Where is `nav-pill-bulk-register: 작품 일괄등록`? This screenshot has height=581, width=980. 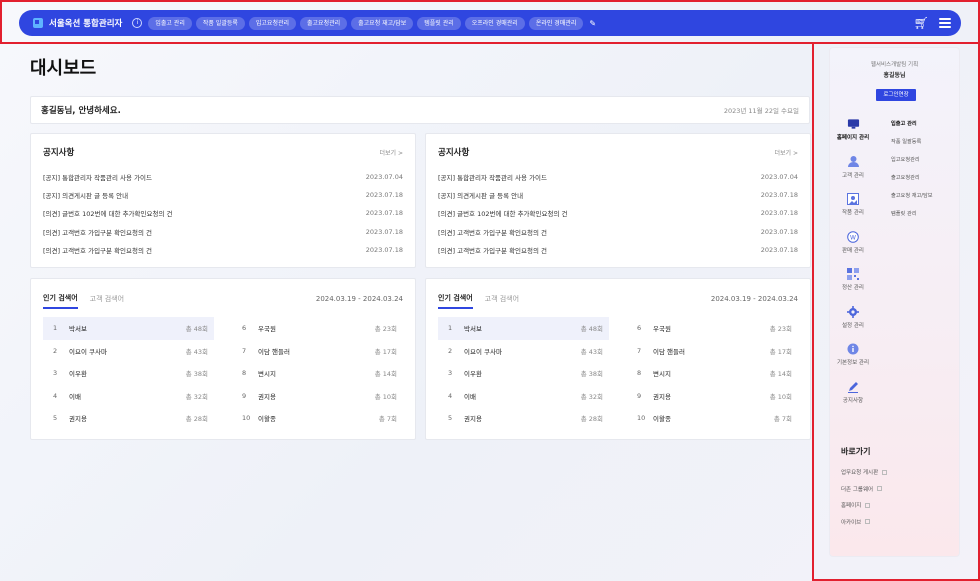 nav-pill-bulk-register: 작품 일괄등록 is located at coordinates (220, 23).